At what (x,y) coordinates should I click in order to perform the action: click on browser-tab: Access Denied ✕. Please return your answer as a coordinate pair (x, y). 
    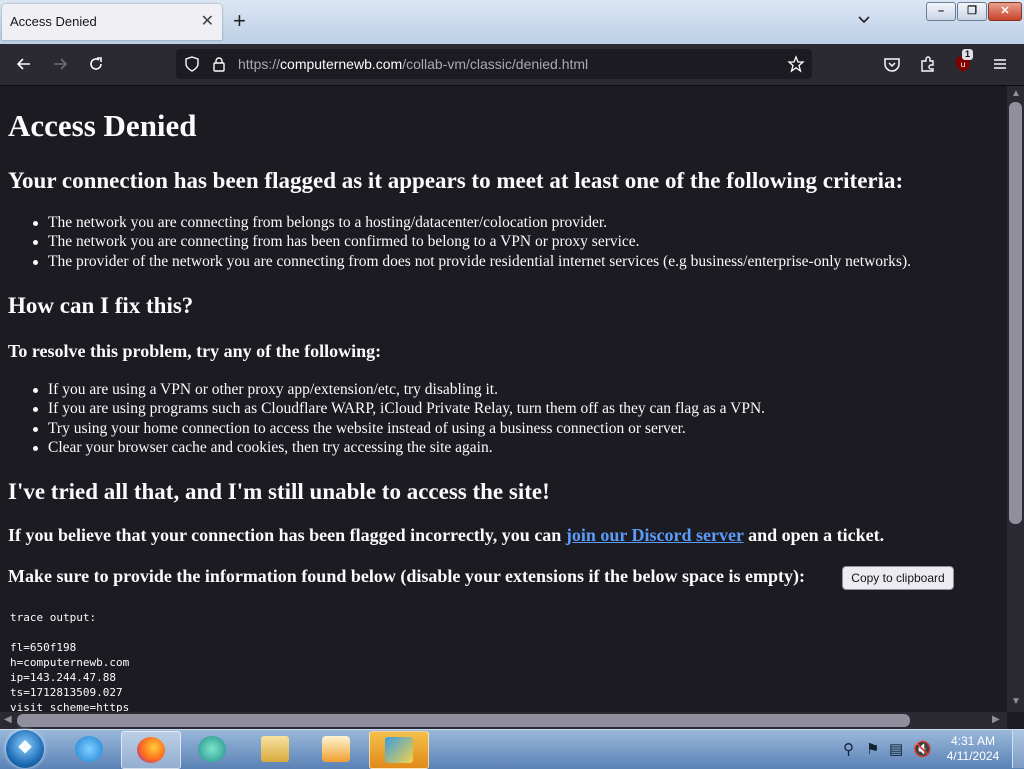
    Looking at the image, I should click on (112, 22).